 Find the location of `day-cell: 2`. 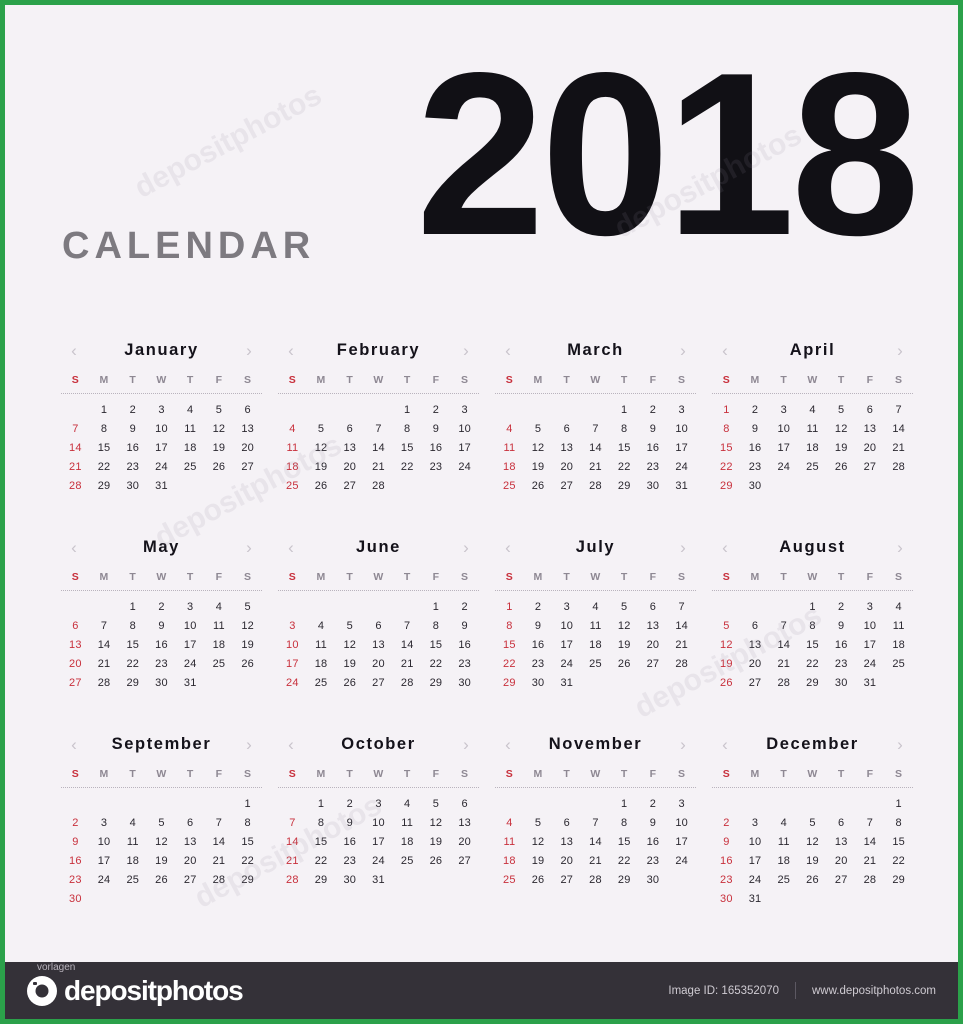

day-cell: 2 is located at coordinates (841, 607).